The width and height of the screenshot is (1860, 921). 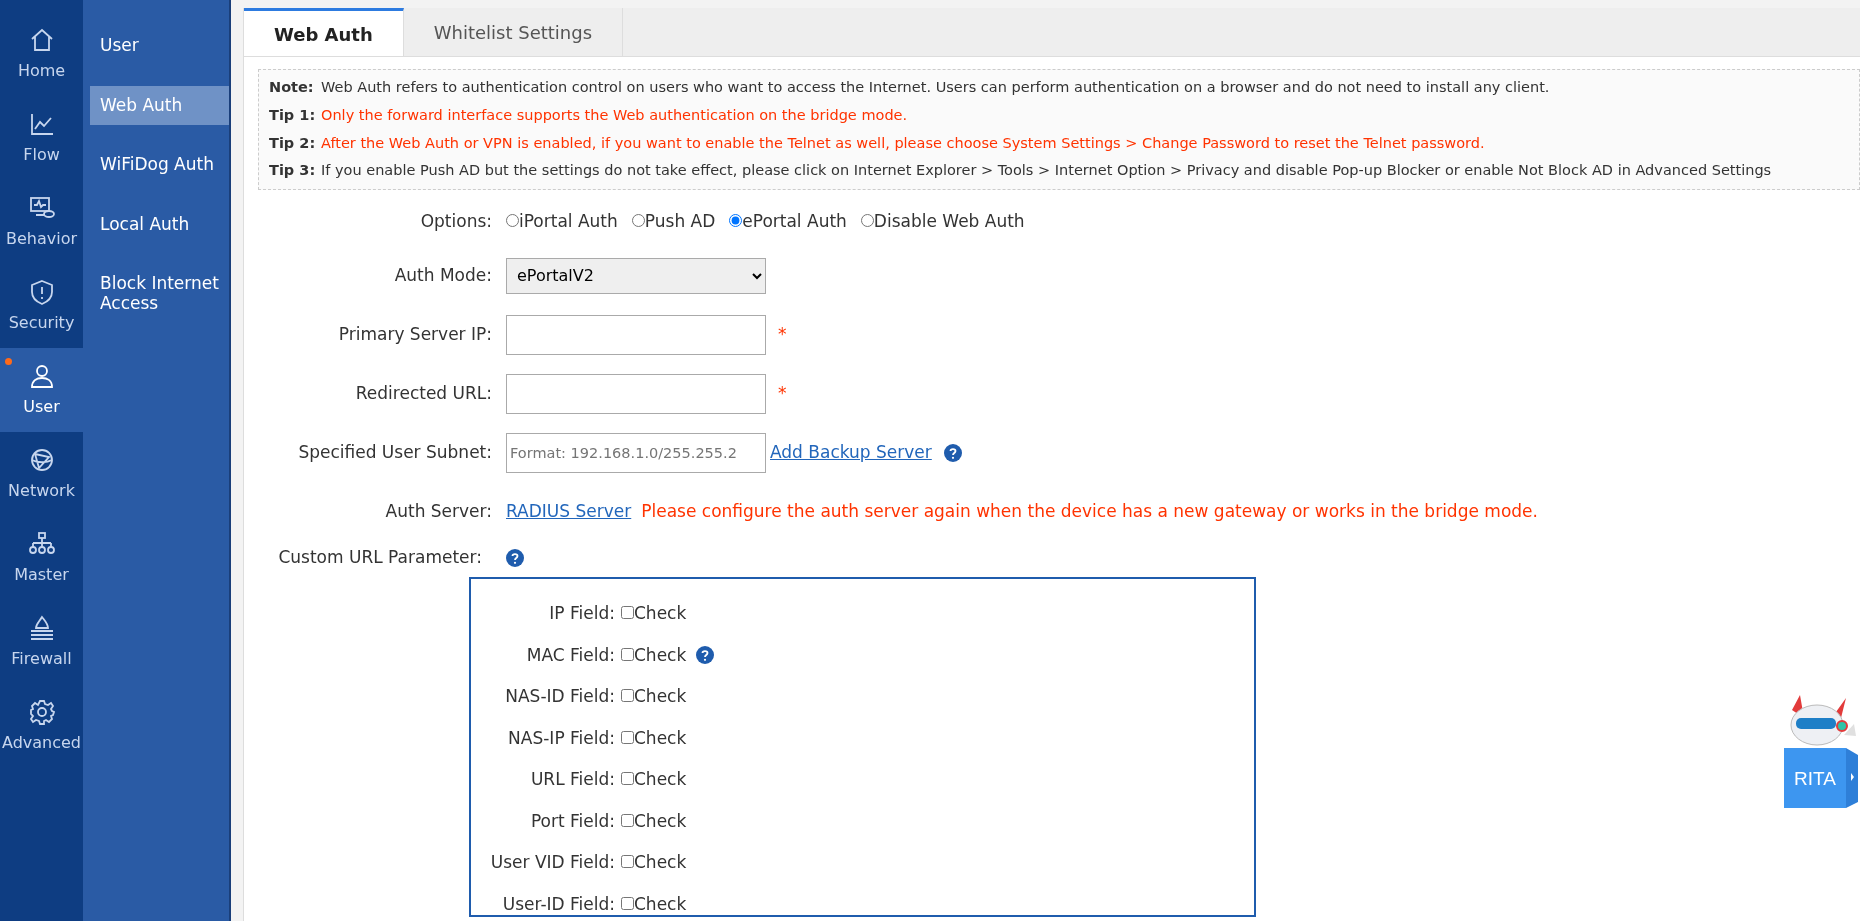 I want to click on submenu-item: WiFiDog Auth, so click(x=159, y=165).